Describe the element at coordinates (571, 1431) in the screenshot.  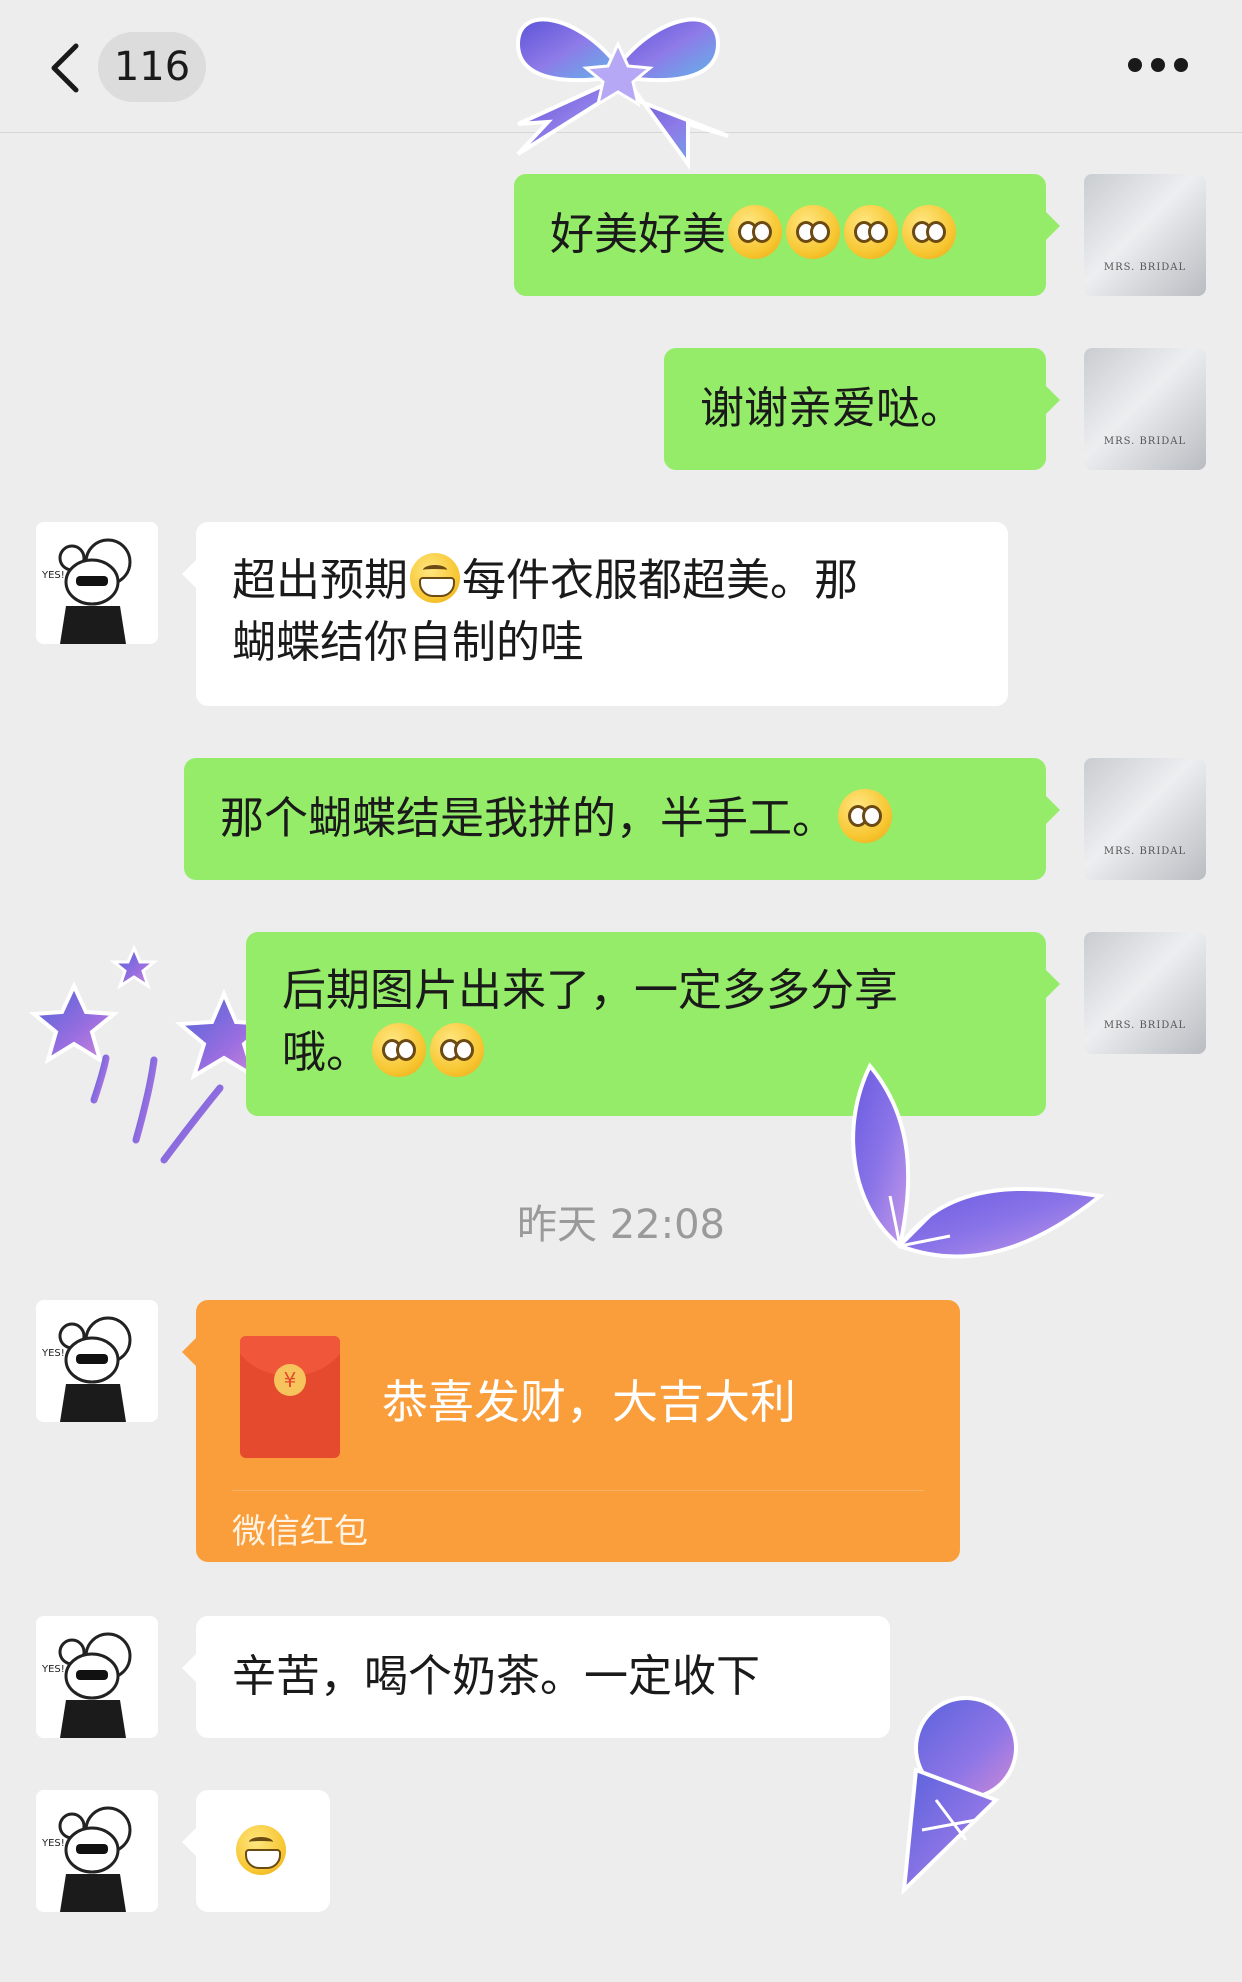
I see `red-packet-card: ¥ 恭喜发财，大吉大利 微信红包` at that location.